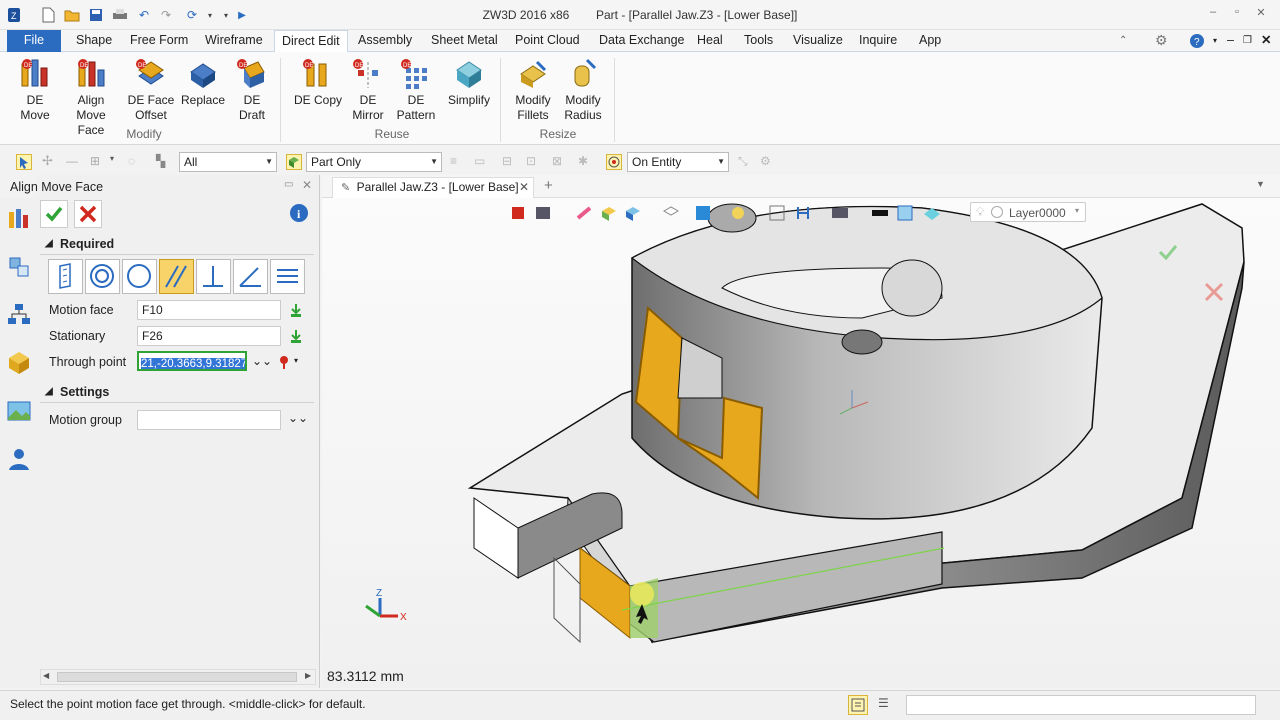 The image size is (1280, 720). Describe the element at coordinates (91, 98) in the screenshot. I see `align-move-face-button: DE Align Move Face` at that location.